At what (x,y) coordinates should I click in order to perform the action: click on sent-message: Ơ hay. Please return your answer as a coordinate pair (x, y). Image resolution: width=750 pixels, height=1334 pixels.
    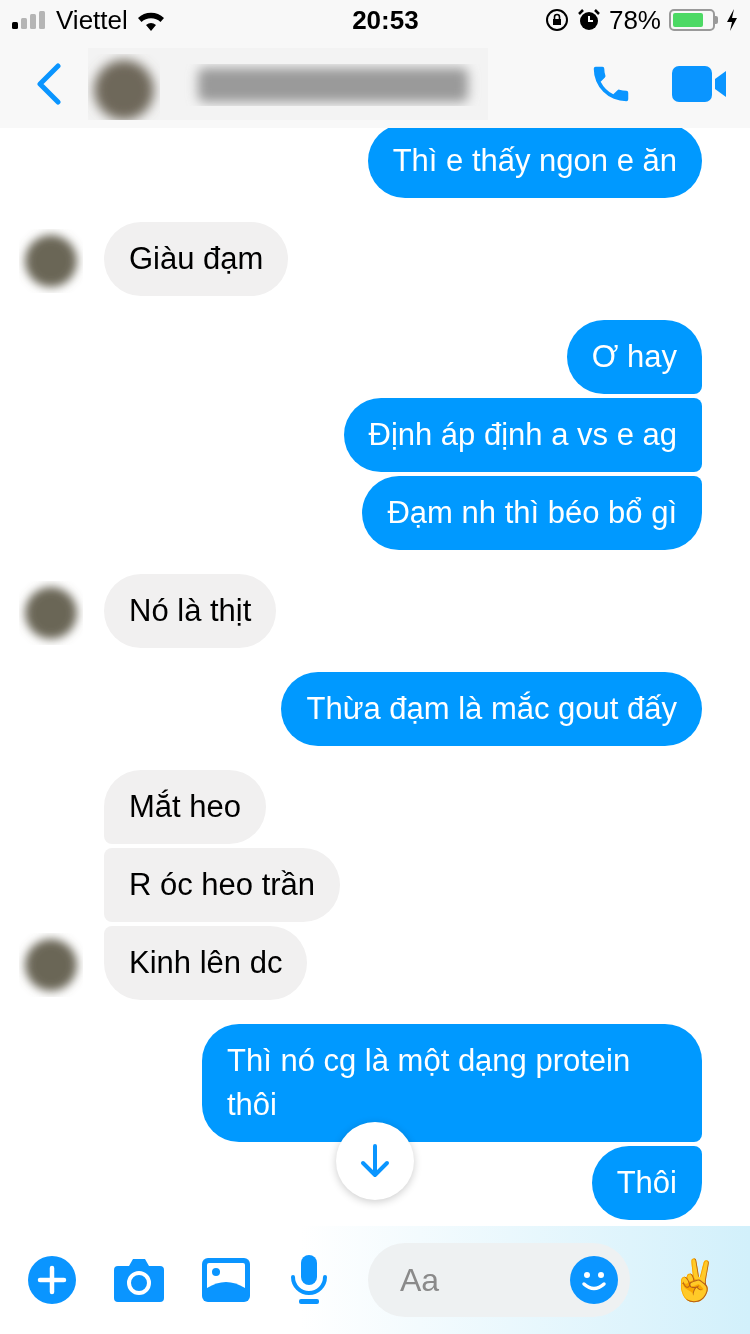
    Looking at the image, I should click on (634, 357).